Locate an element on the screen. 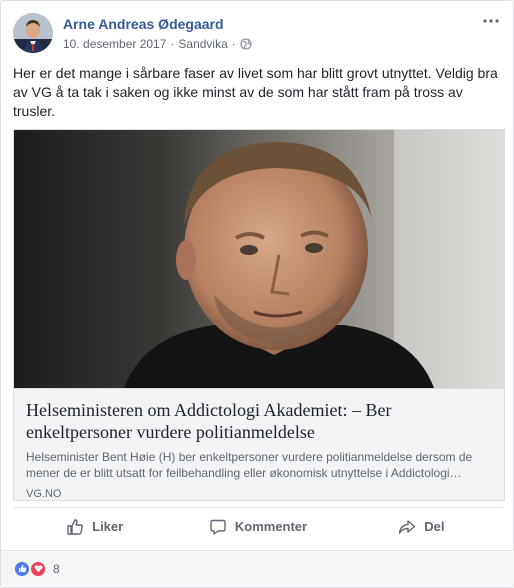 This screenshot has width=514, height=588. share-button: Del is located at coordinates (421, 525).